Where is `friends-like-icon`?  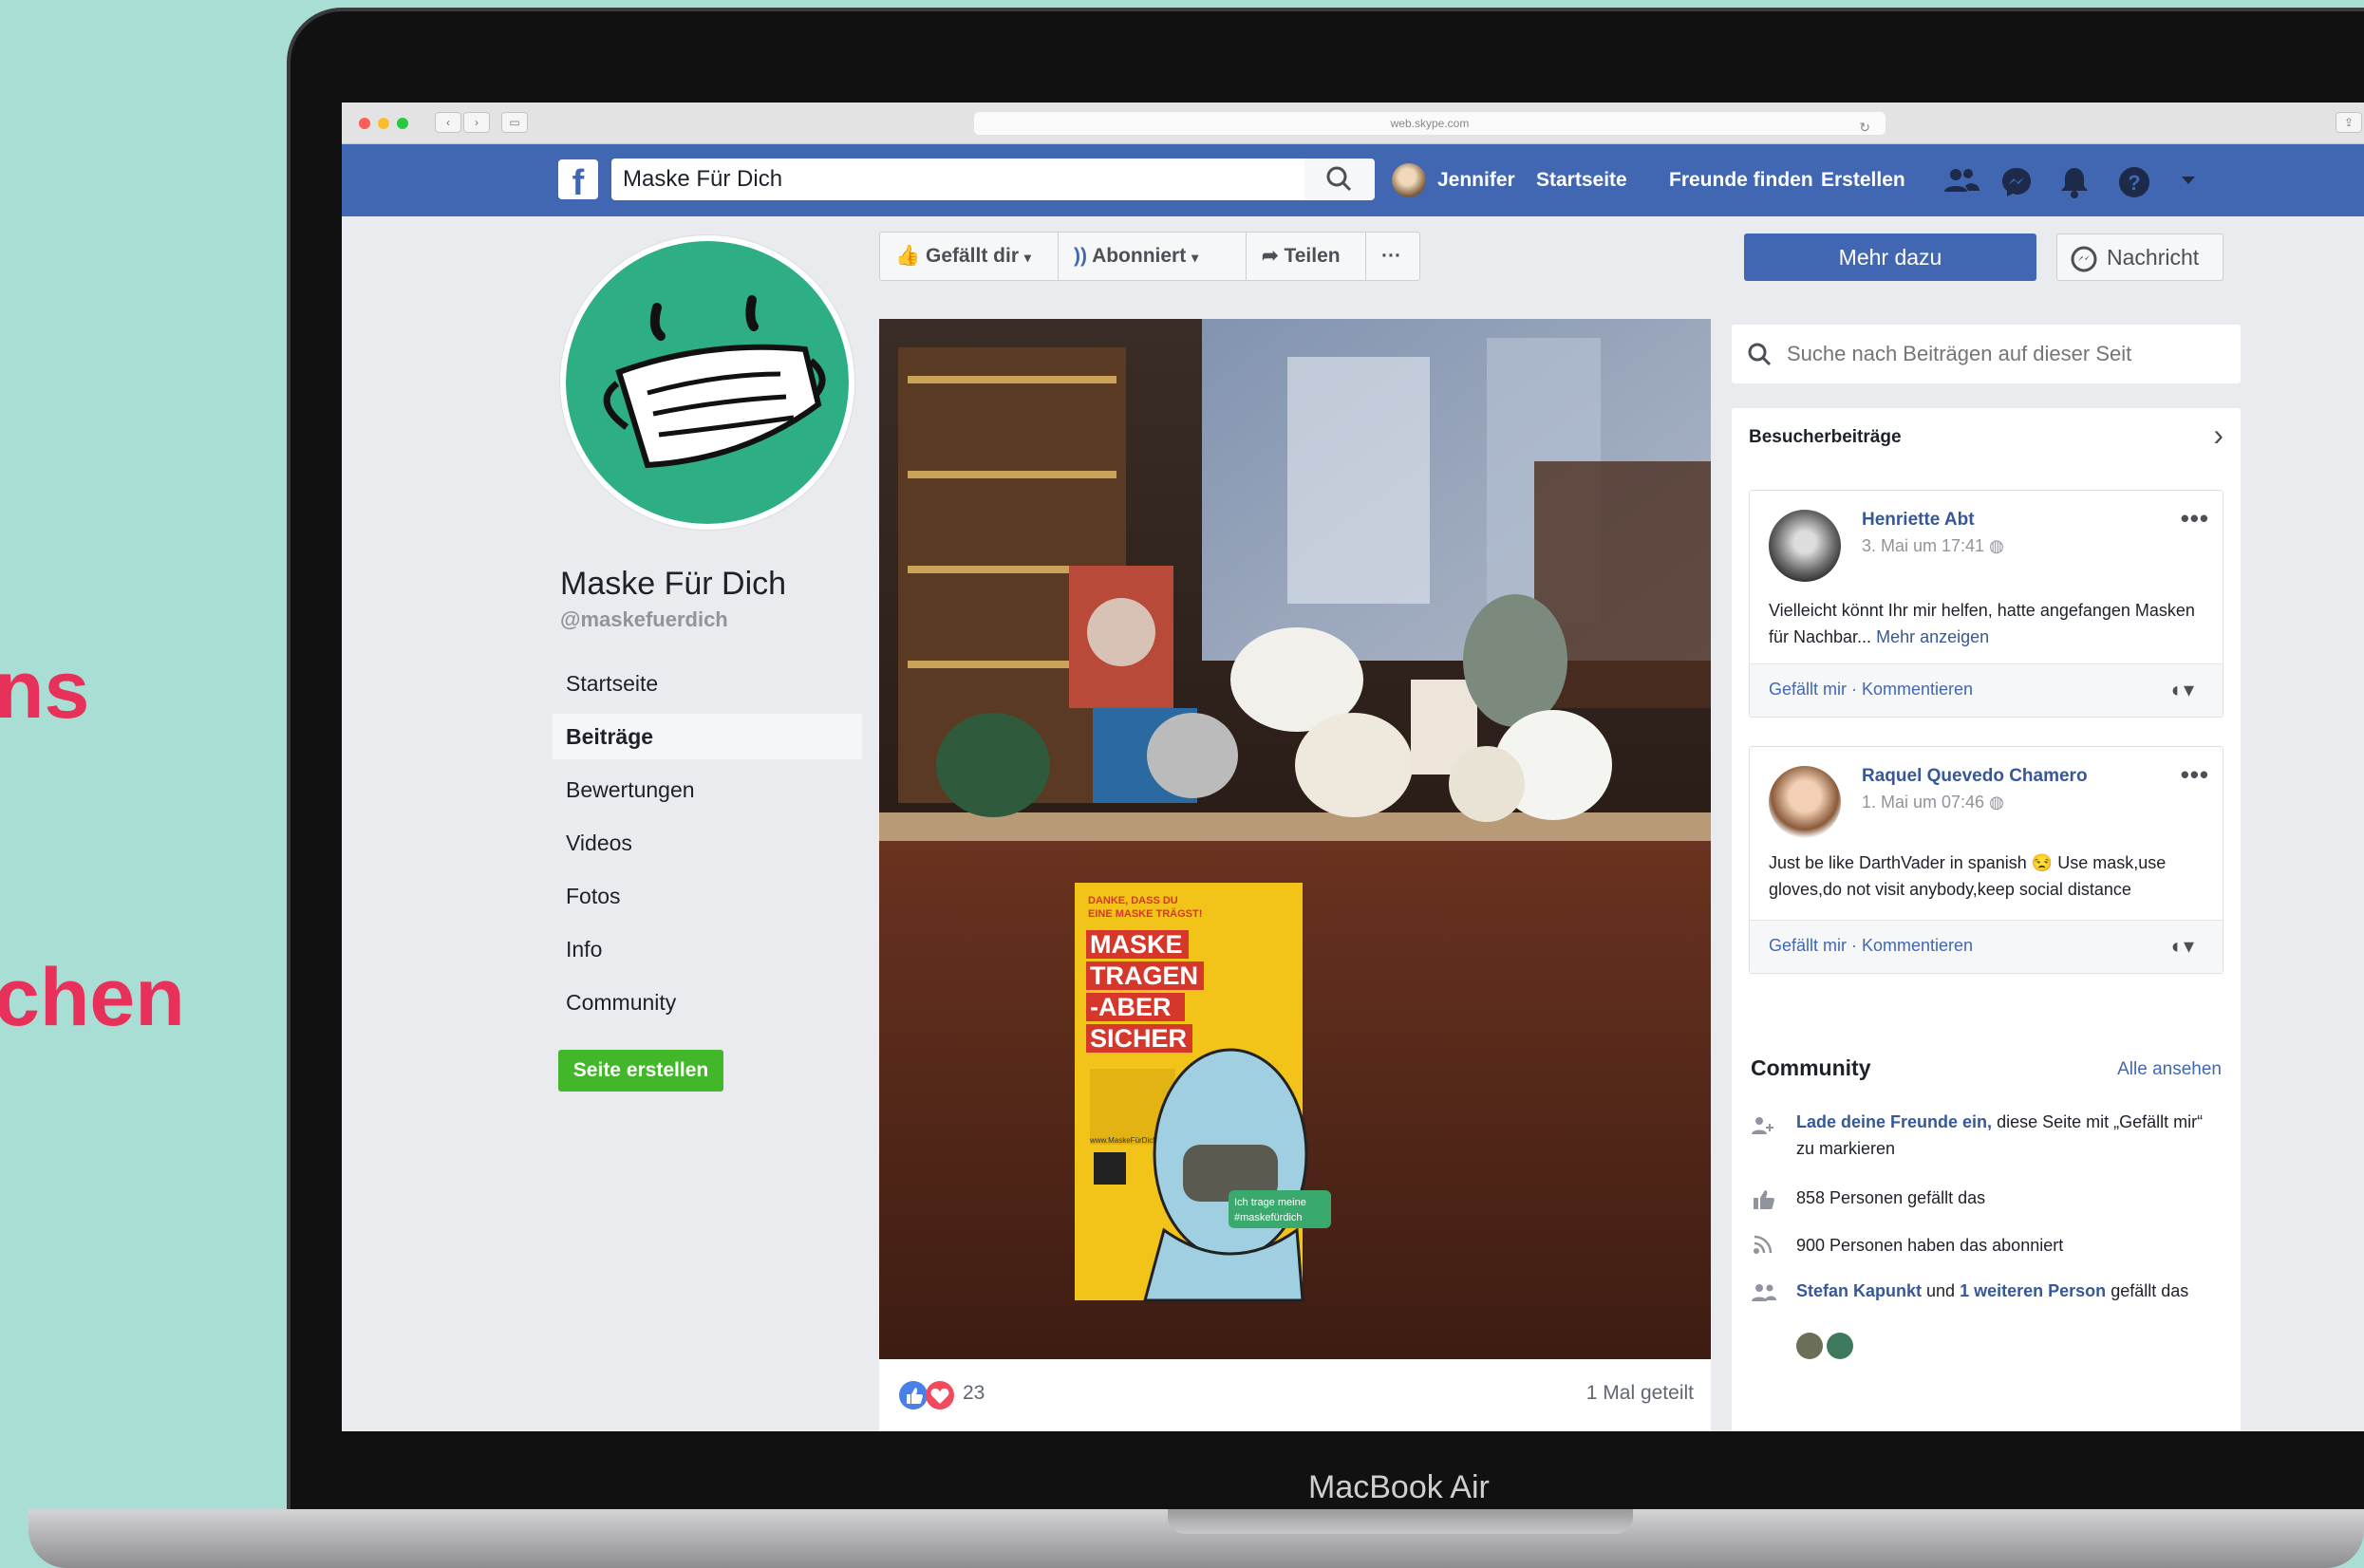 friends-like-icon is located at coordinates (1764, 1293).